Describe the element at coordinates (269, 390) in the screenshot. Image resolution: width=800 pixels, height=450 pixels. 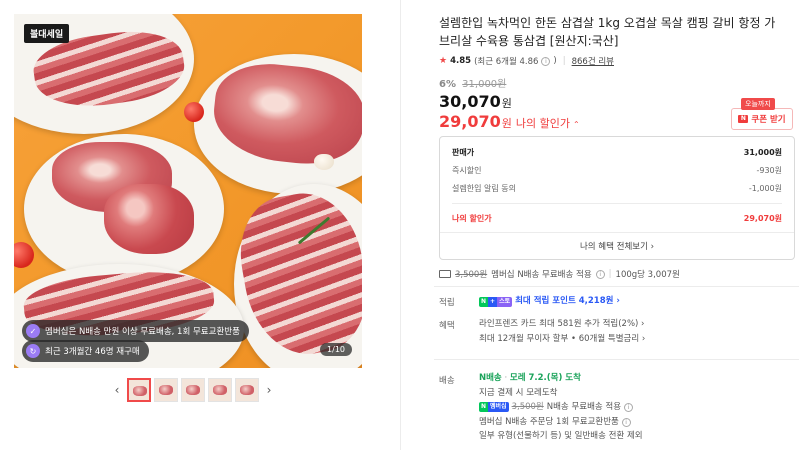
I see `chevron-right-icon: ›` at that location.